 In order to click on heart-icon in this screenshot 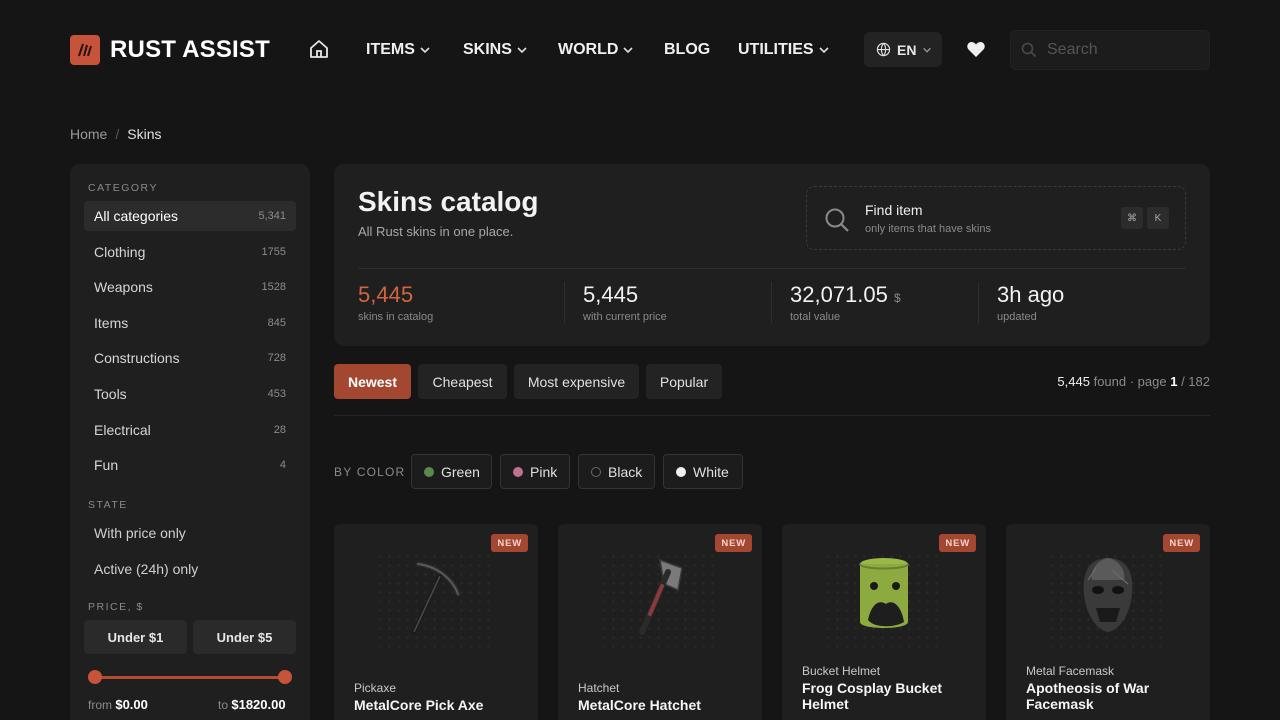, I will do `click(976, 49)`.